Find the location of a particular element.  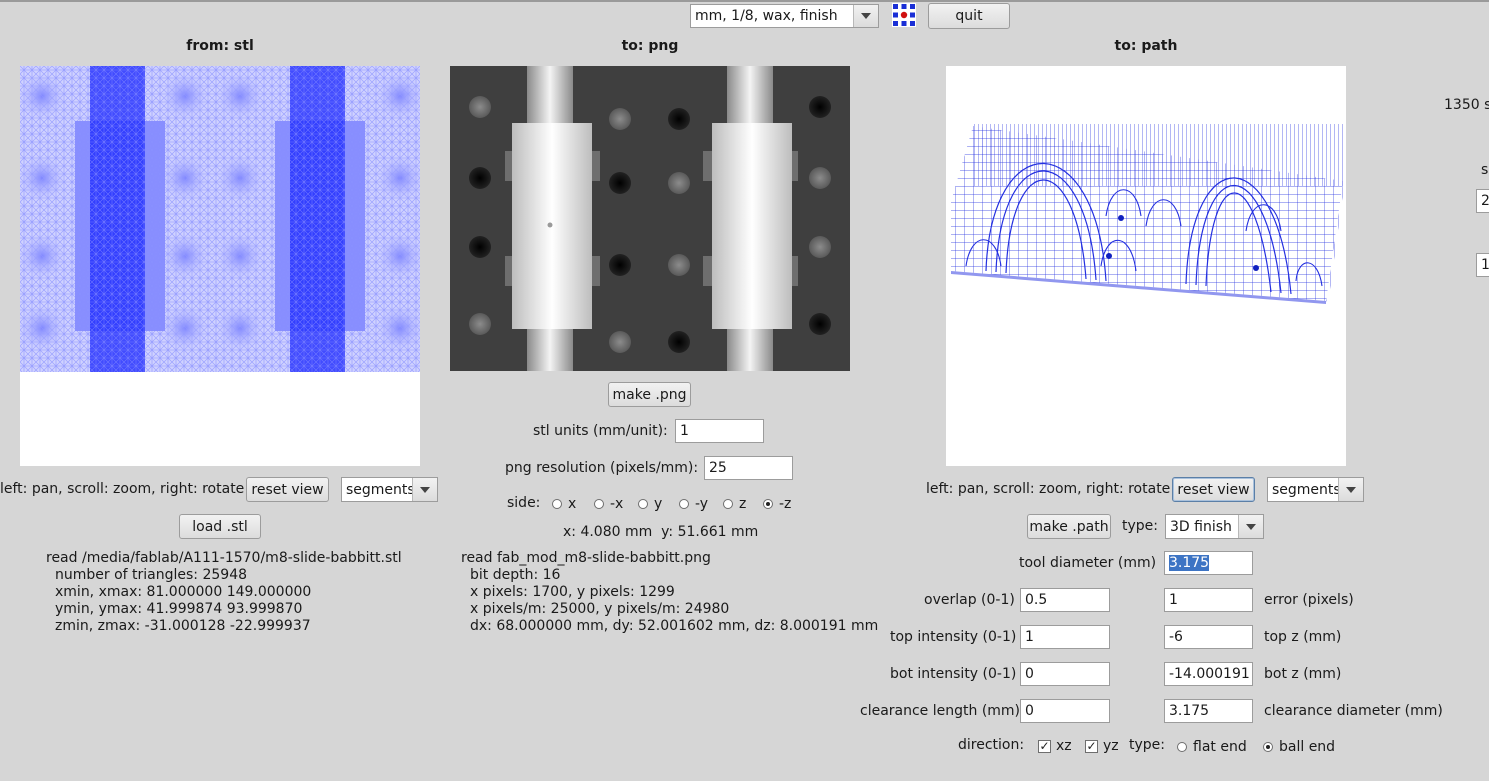

end-type-label: type: is located at coordinates (1147, 745).